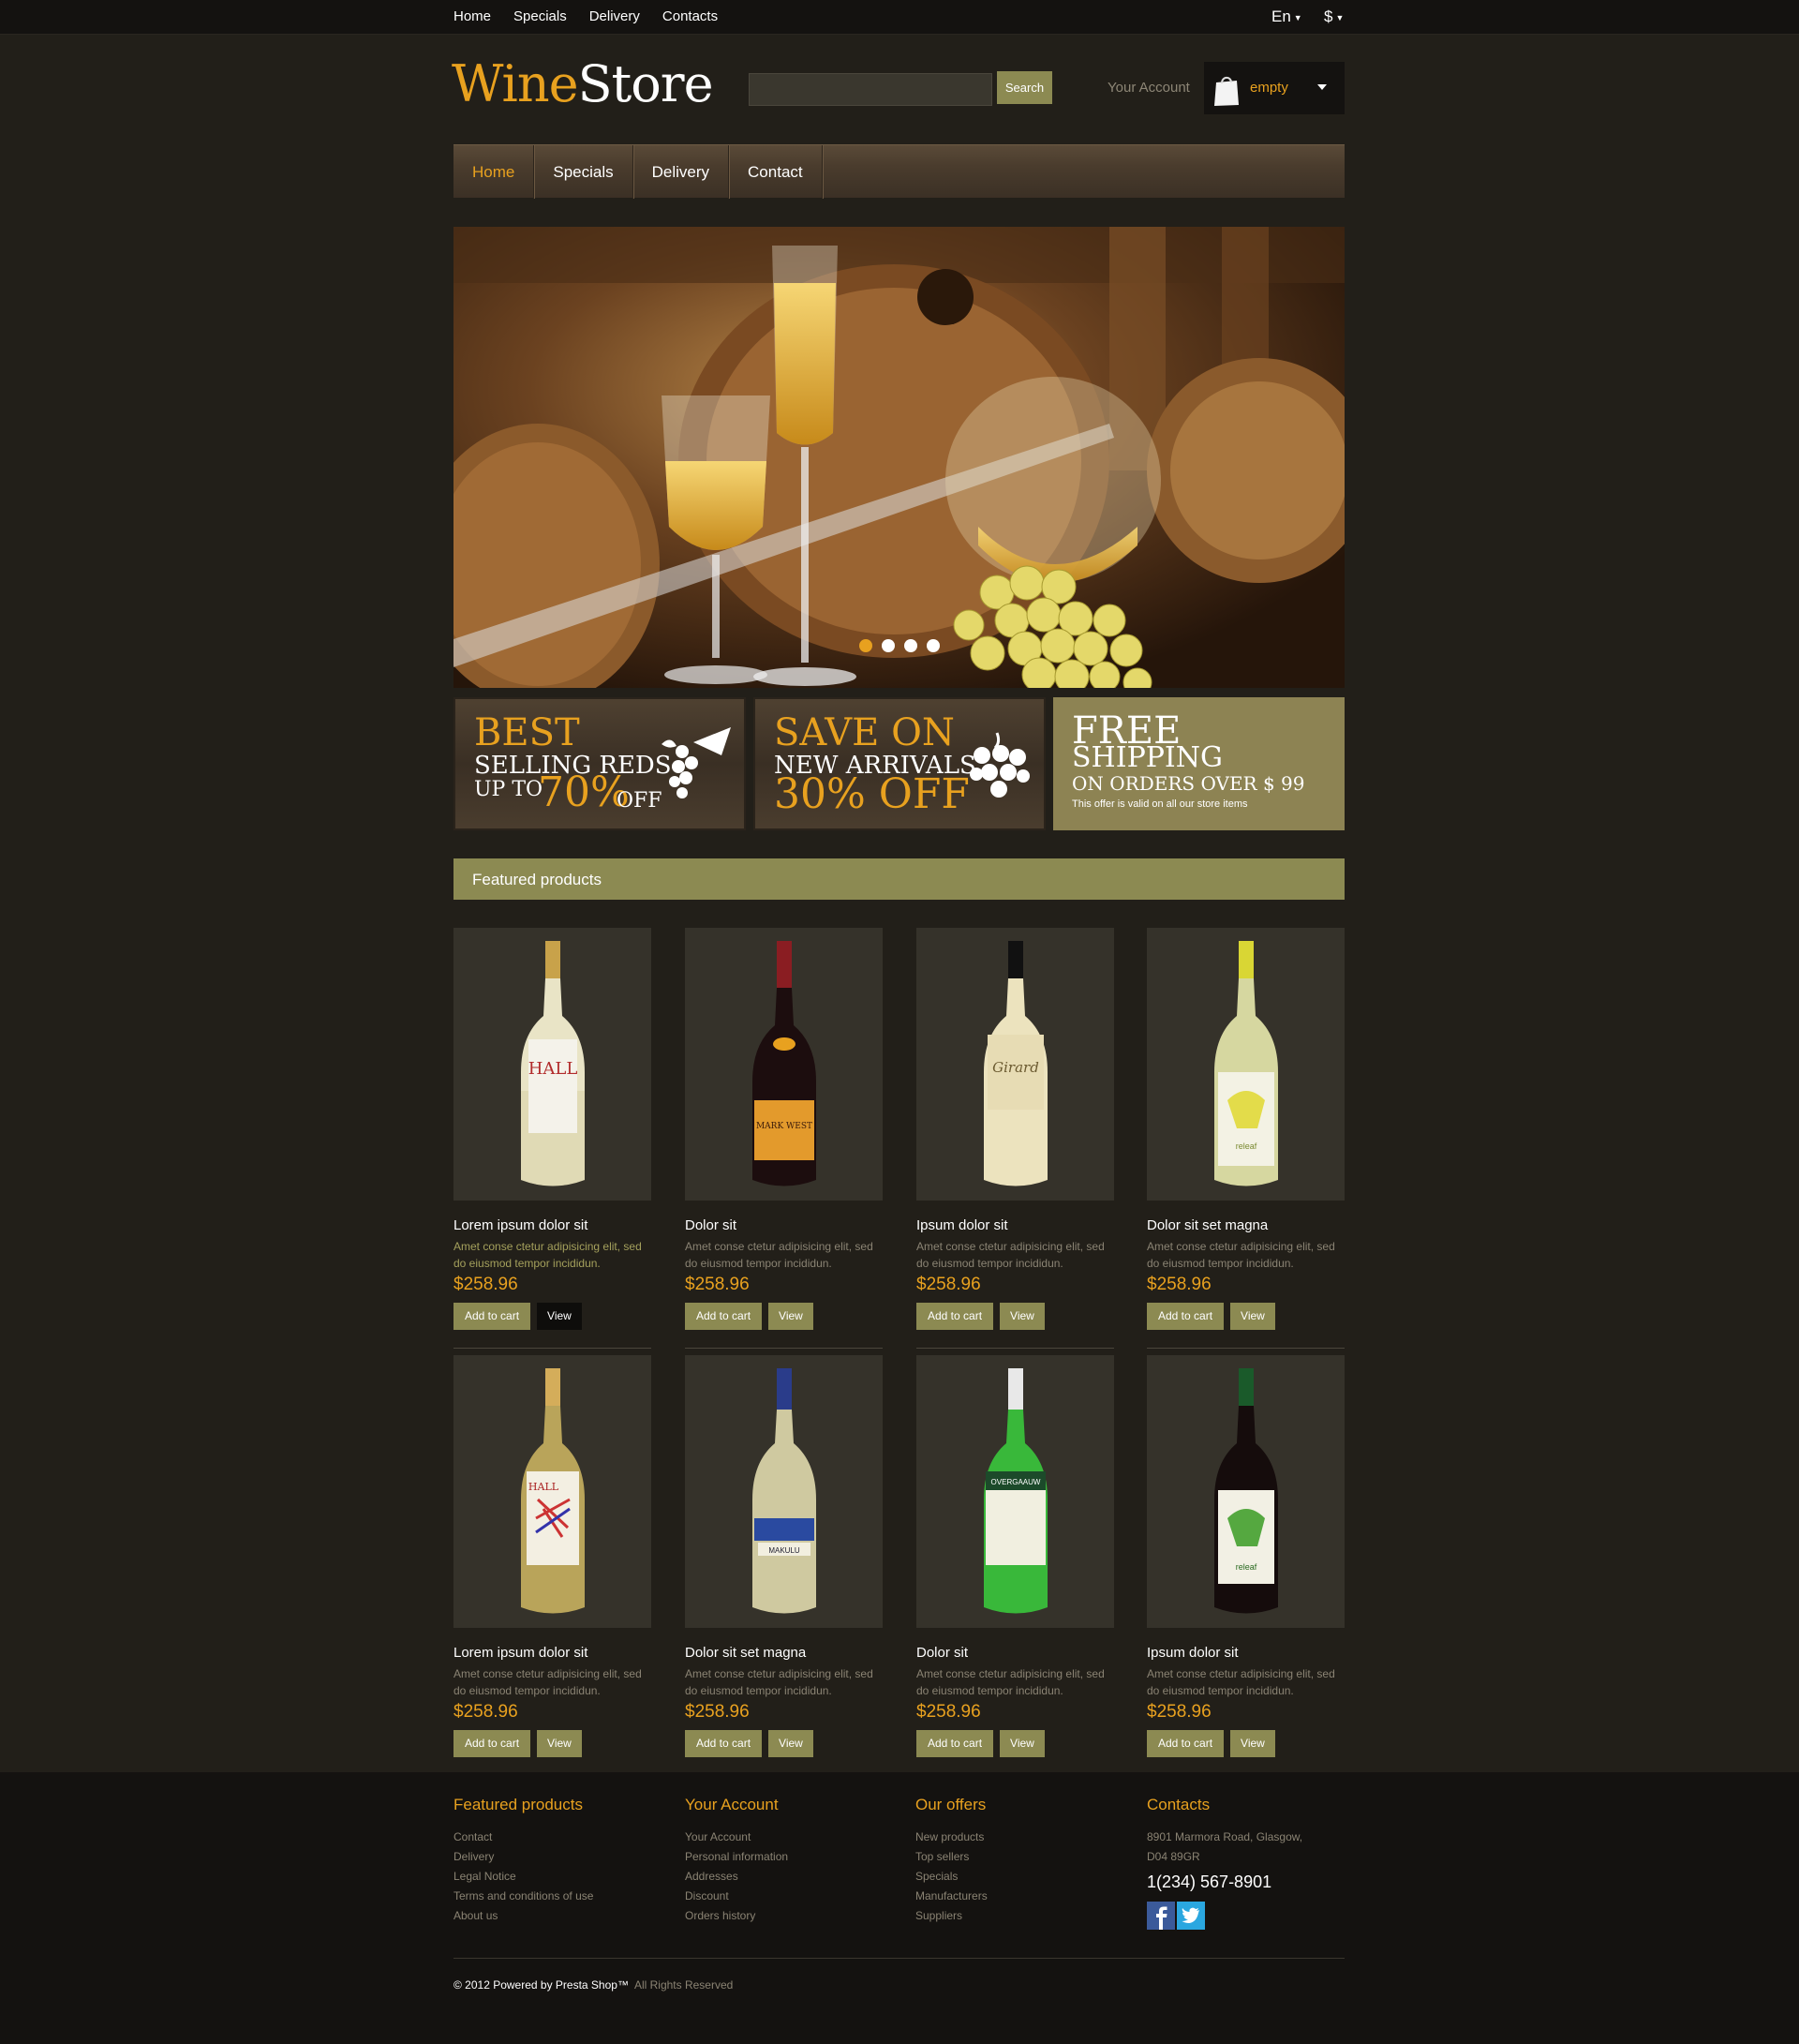  What do you see at coordinates (784, 1492) in the screenshot?
I see `product-image: MAKULU` at bounding box center [784, 1492].